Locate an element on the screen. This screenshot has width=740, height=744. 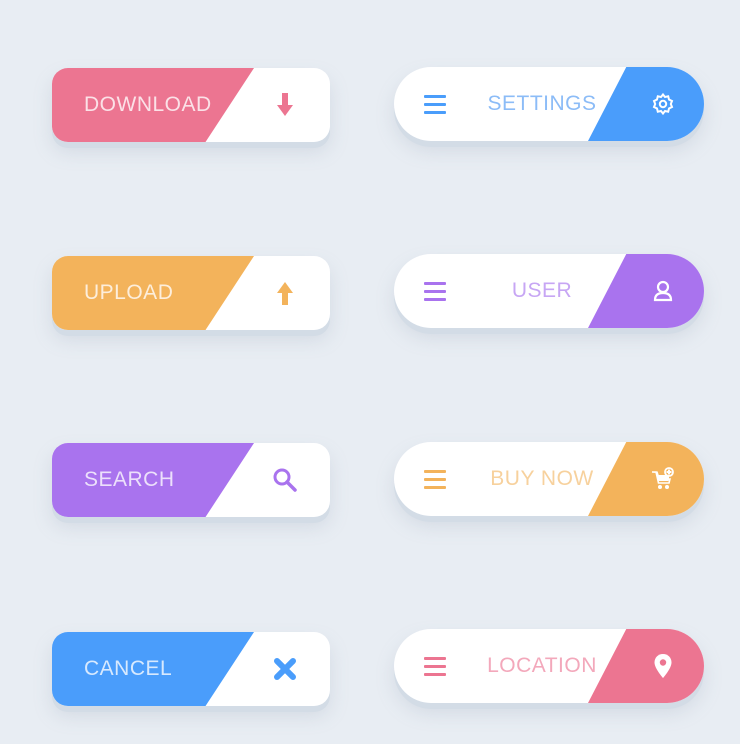
user-icon is located at coordinates (663, 291).